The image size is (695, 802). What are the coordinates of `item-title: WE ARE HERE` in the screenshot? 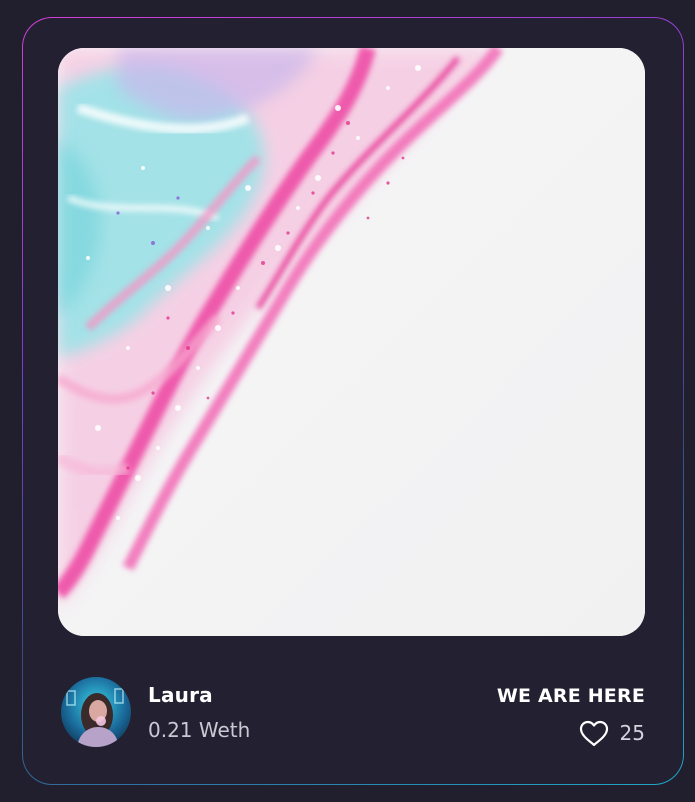 It's located at (571, 696).